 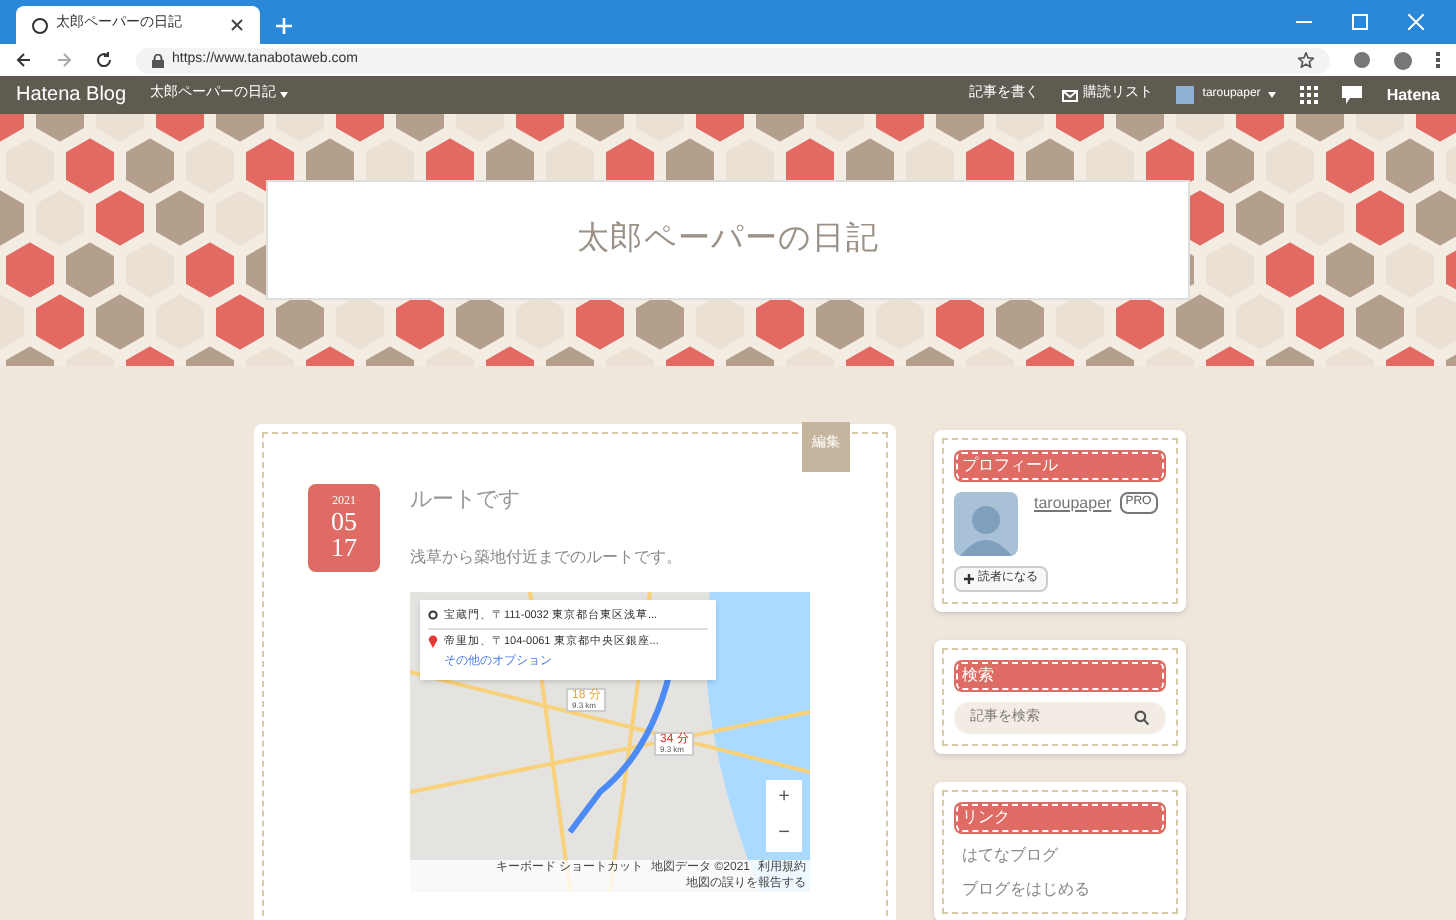 I want to click on hatena-blog-logo: Hatena Blog, so click(x=71, y=95).